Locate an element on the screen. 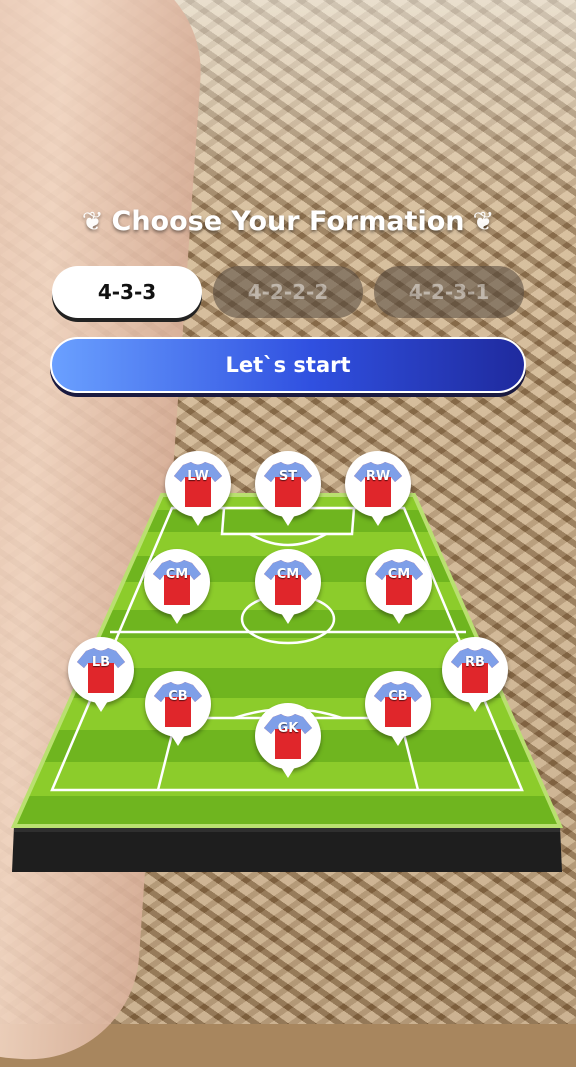 Image resolution: width=576 pixels, height=1067 pixels. player-position-label: LW is located at coordinates (198, 476).